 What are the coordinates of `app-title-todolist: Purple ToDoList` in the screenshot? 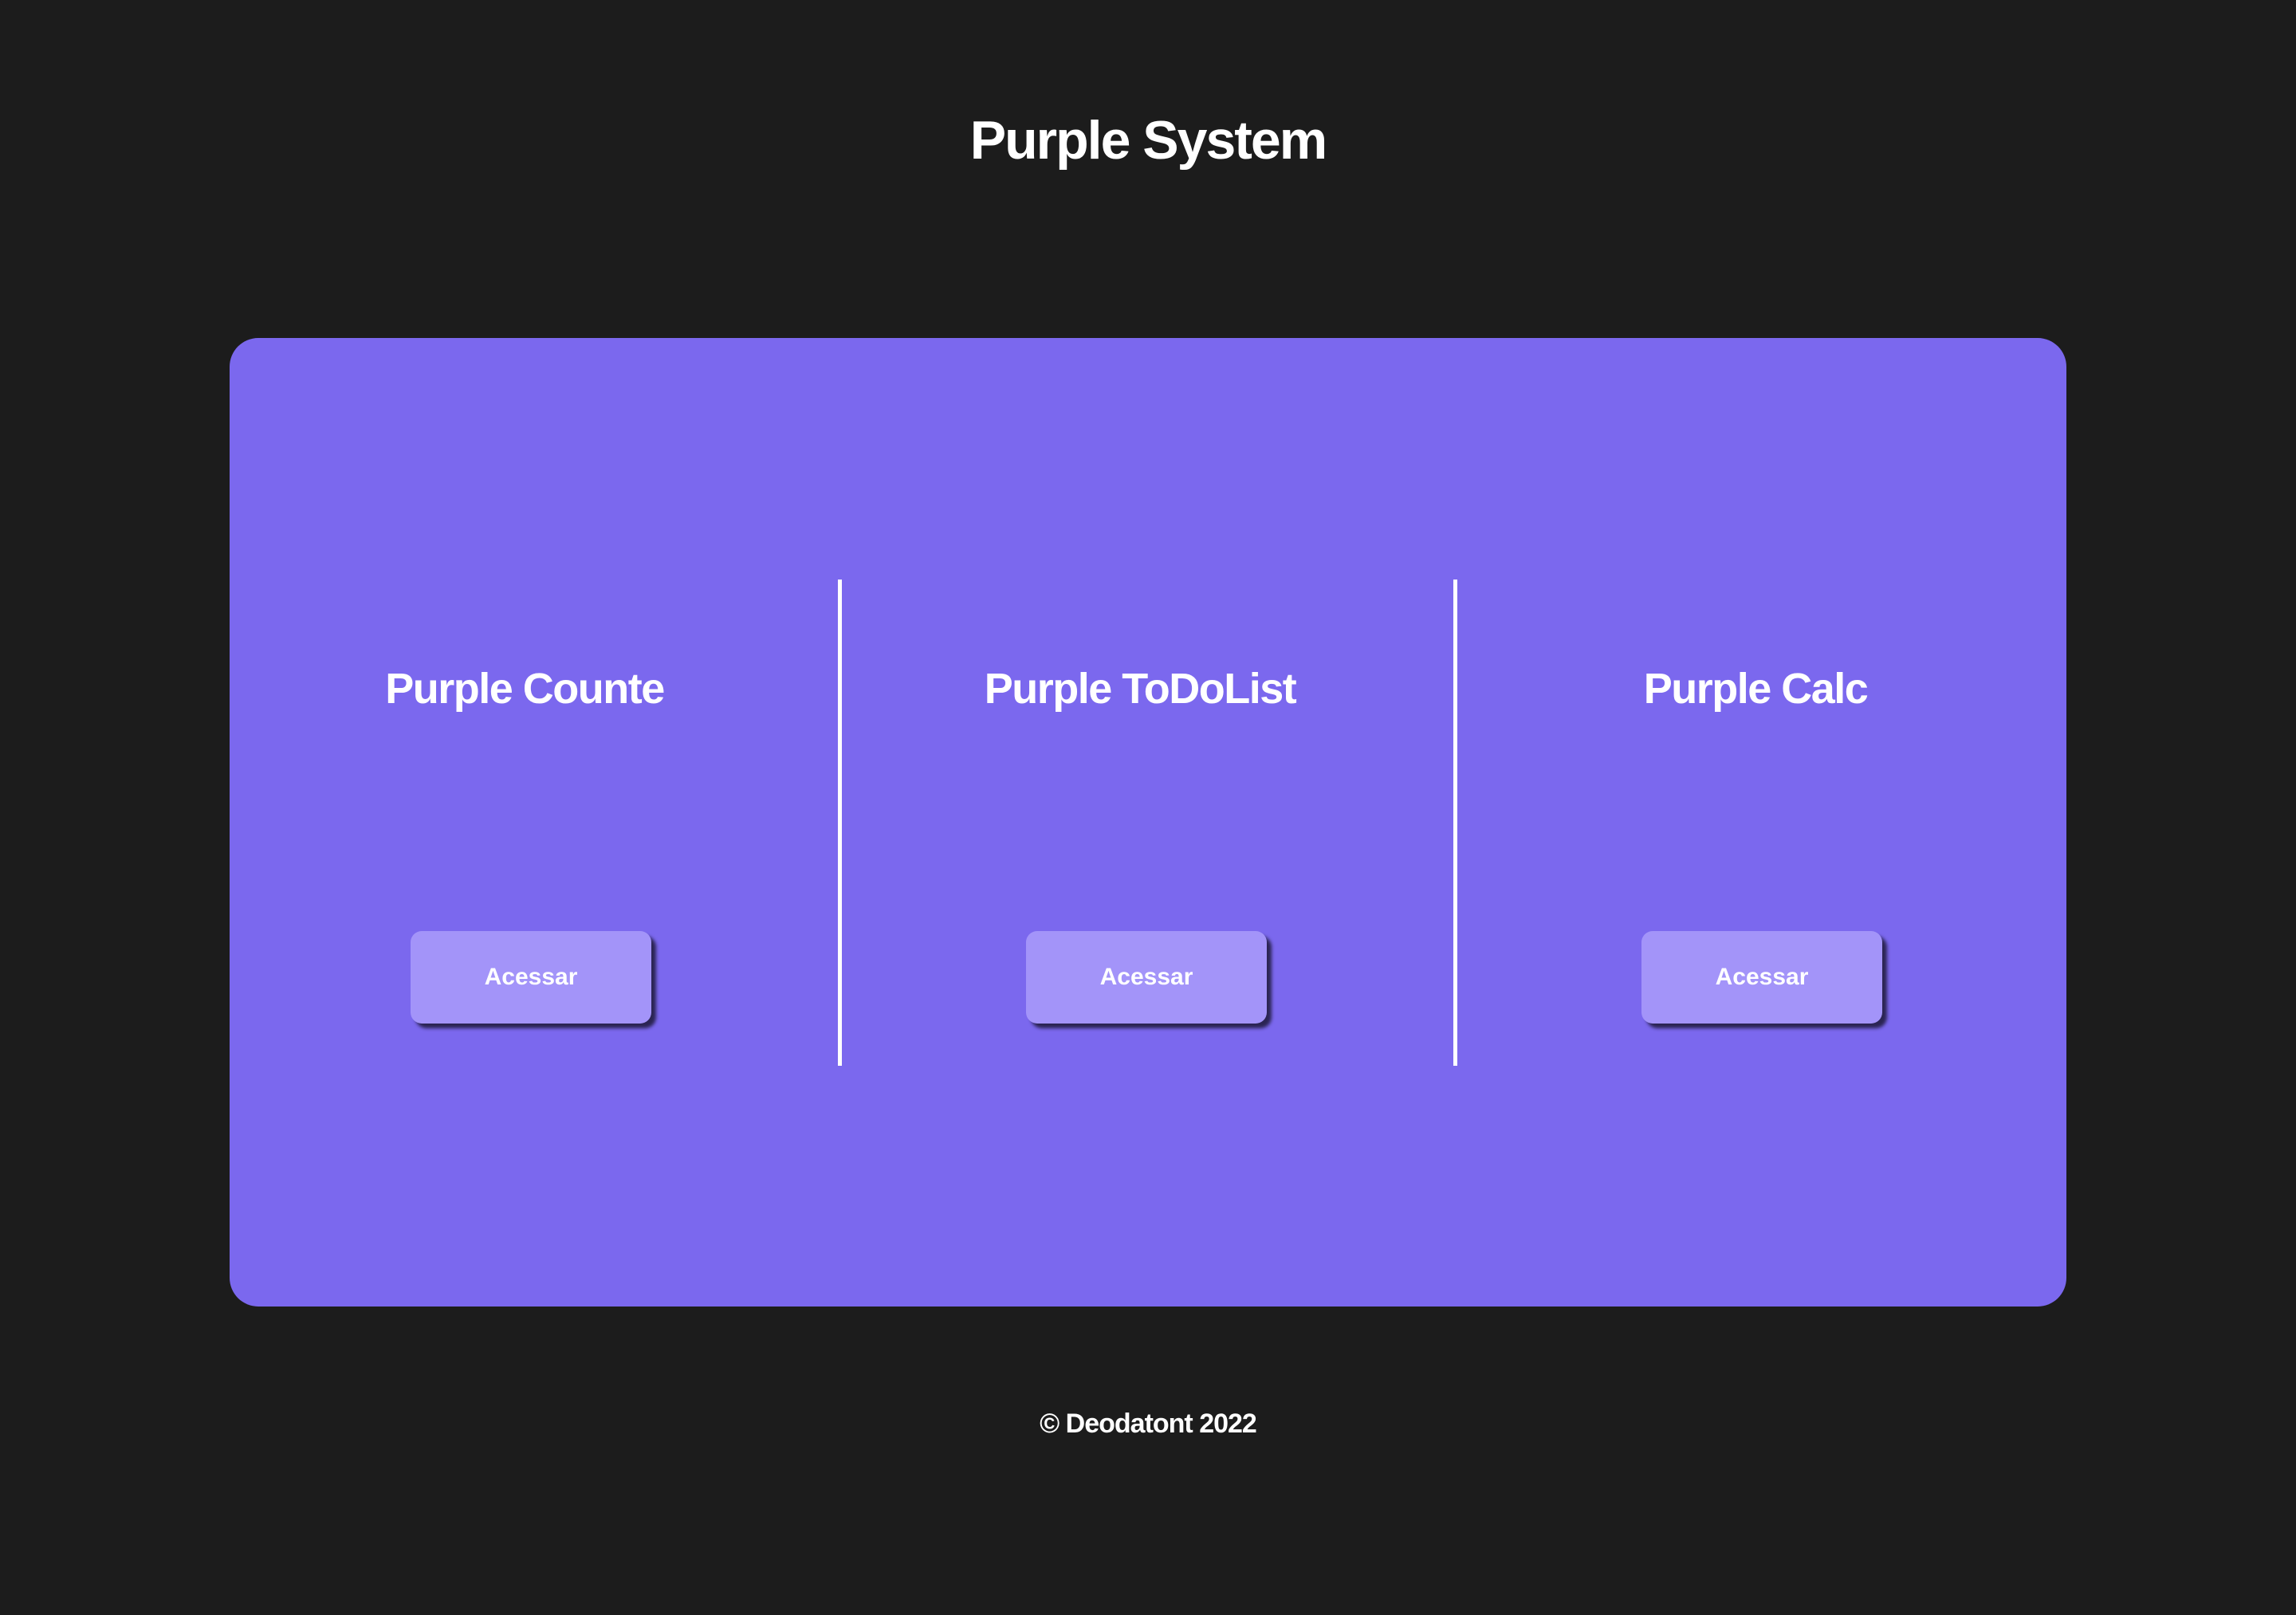 It's located at (1140, 689).